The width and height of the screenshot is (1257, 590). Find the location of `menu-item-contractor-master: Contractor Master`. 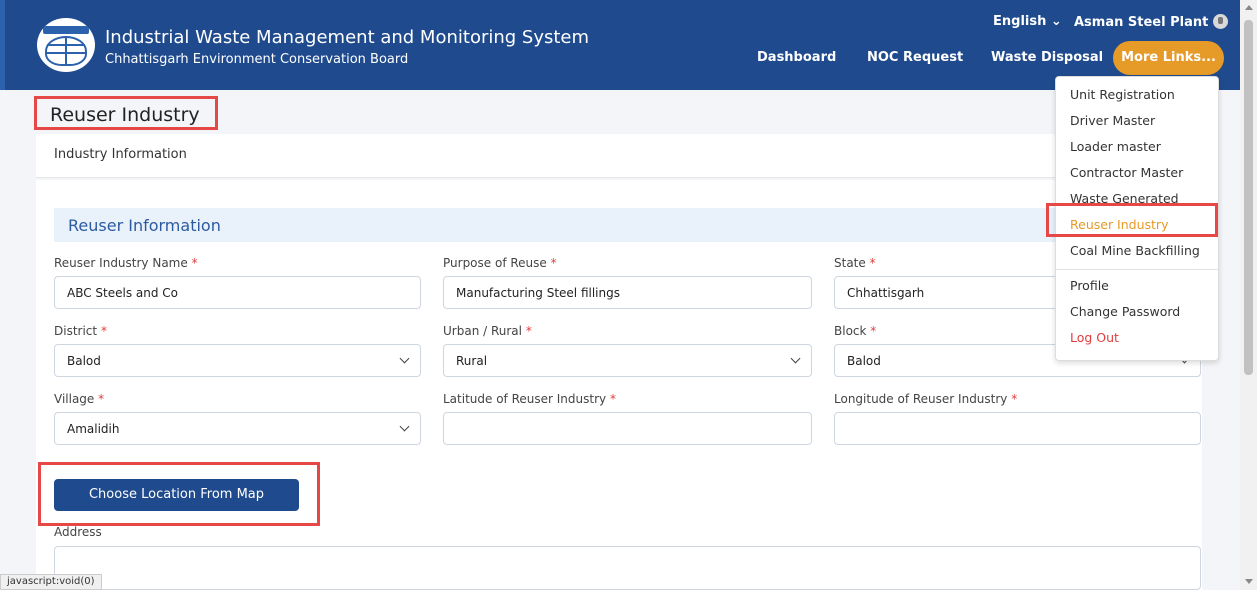

menu-item-contractor-master: Contractor Master is located at coordinates (1126, 172).